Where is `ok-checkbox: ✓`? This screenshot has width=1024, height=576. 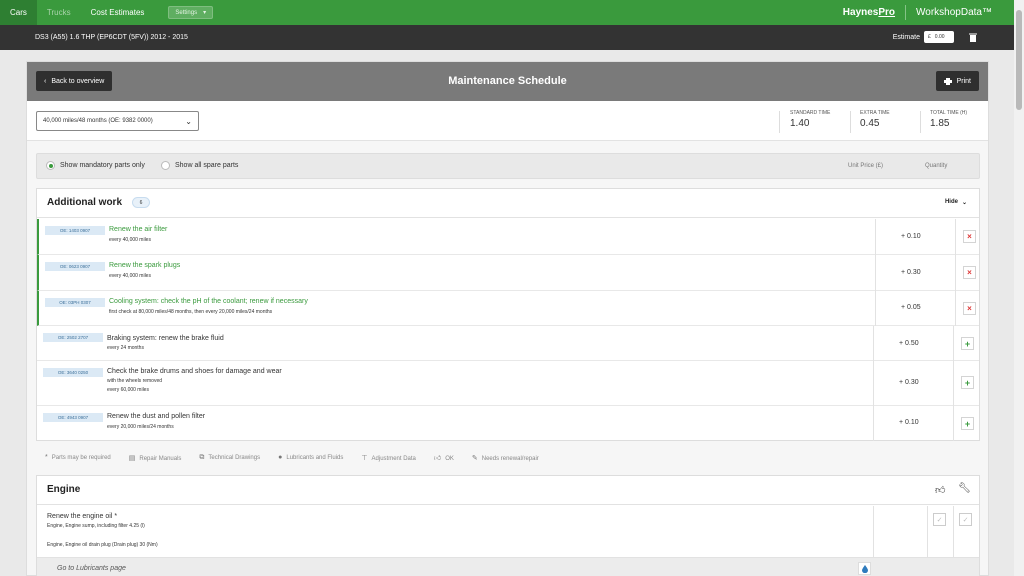
ok-checkbox: ✓ is located at coordinates (939, 519).